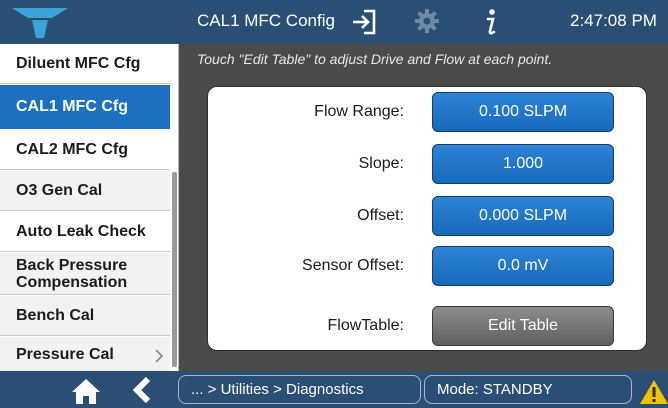 This screenshot has height=408, width=668. What do you see at coordinates (380, 215) in the screenshot?
I see `offset-label: Offset:` at bounding box center [380, 215].